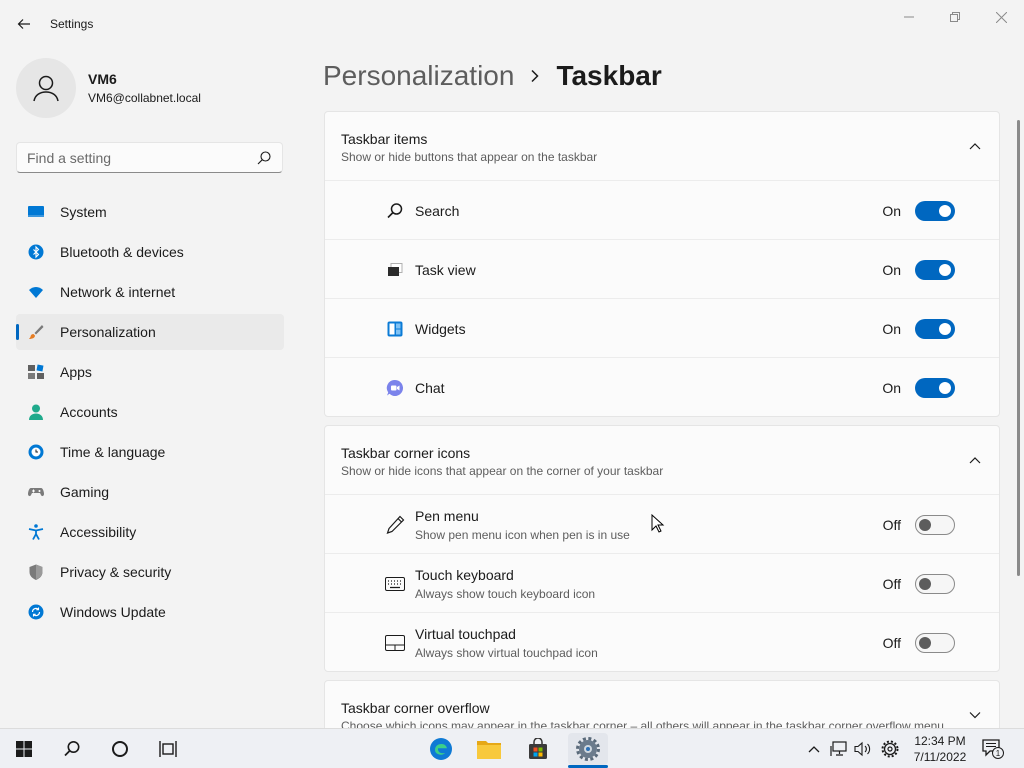 The image size is (1024, 768). I want to click on sidebar-item-bluetooth: Bluetooth & devices, so click(150, 252).